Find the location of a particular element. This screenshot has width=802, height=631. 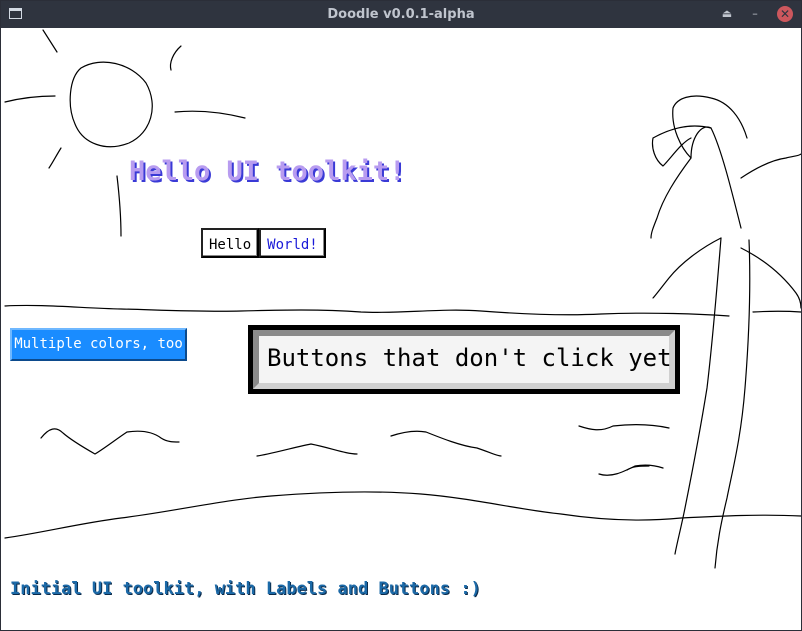

minimize-window-icon: – is located at coordinates (755, 14).